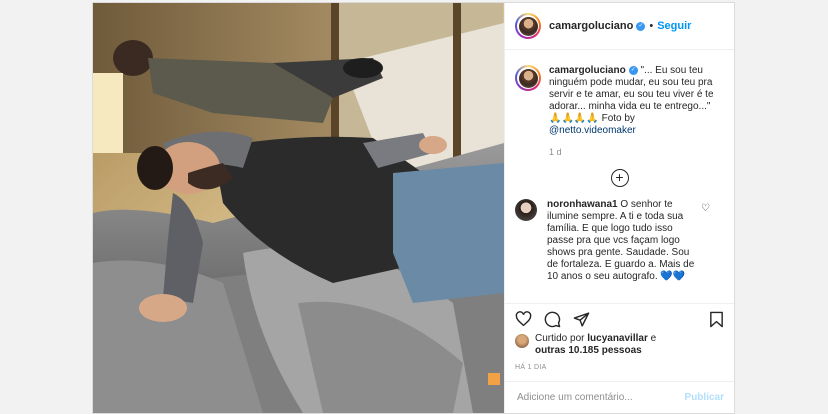 The width and height of the screenshot is (828, 414). Describe the element at coordinates (526, 210) in the screenshot. I see `commenter-avatar` at that location.